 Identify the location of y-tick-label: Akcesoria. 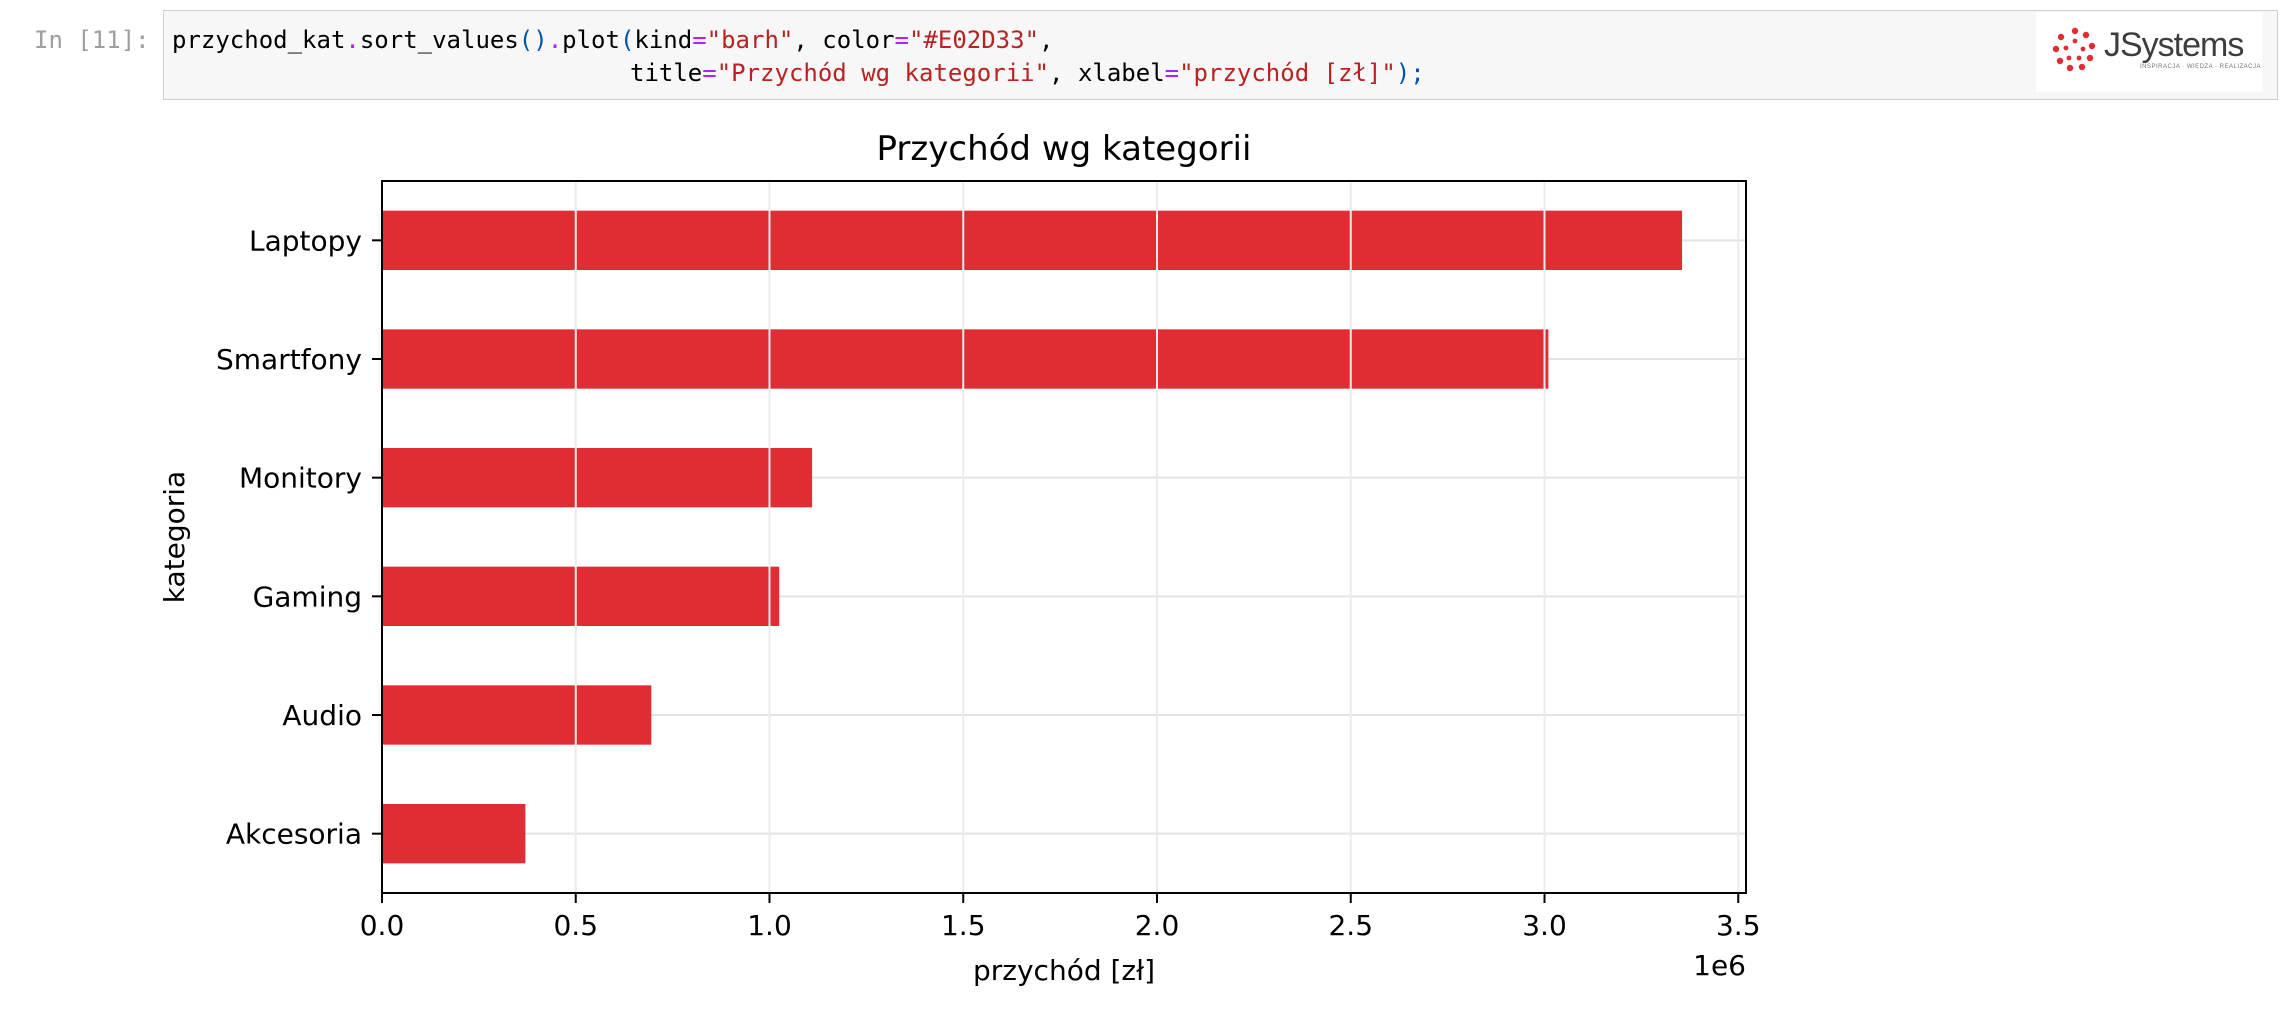
(294, 834).